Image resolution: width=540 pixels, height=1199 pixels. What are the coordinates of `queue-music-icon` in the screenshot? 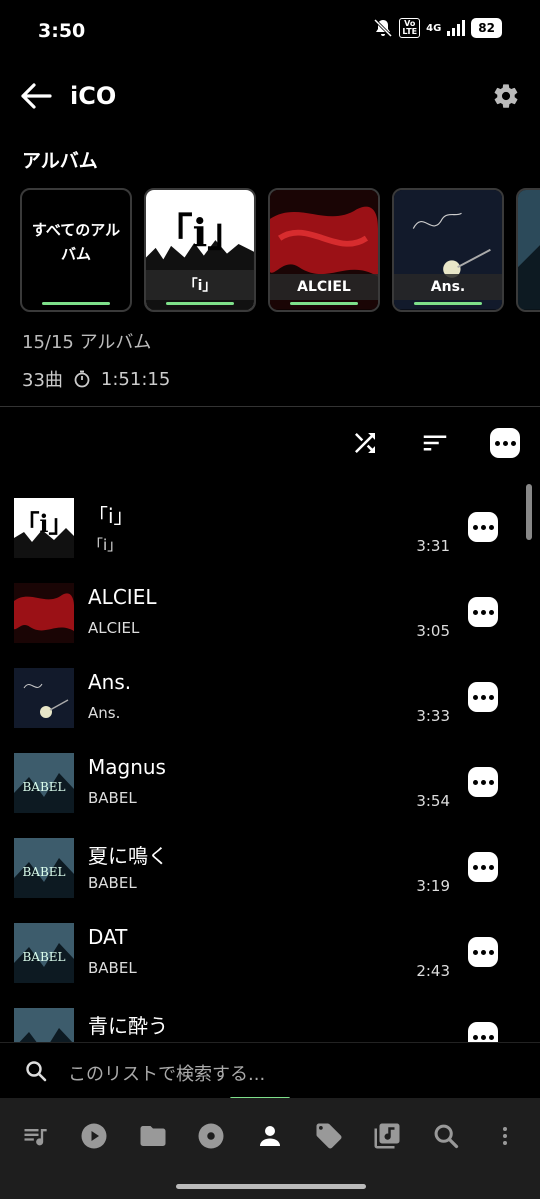 It's located at (35, 1137).